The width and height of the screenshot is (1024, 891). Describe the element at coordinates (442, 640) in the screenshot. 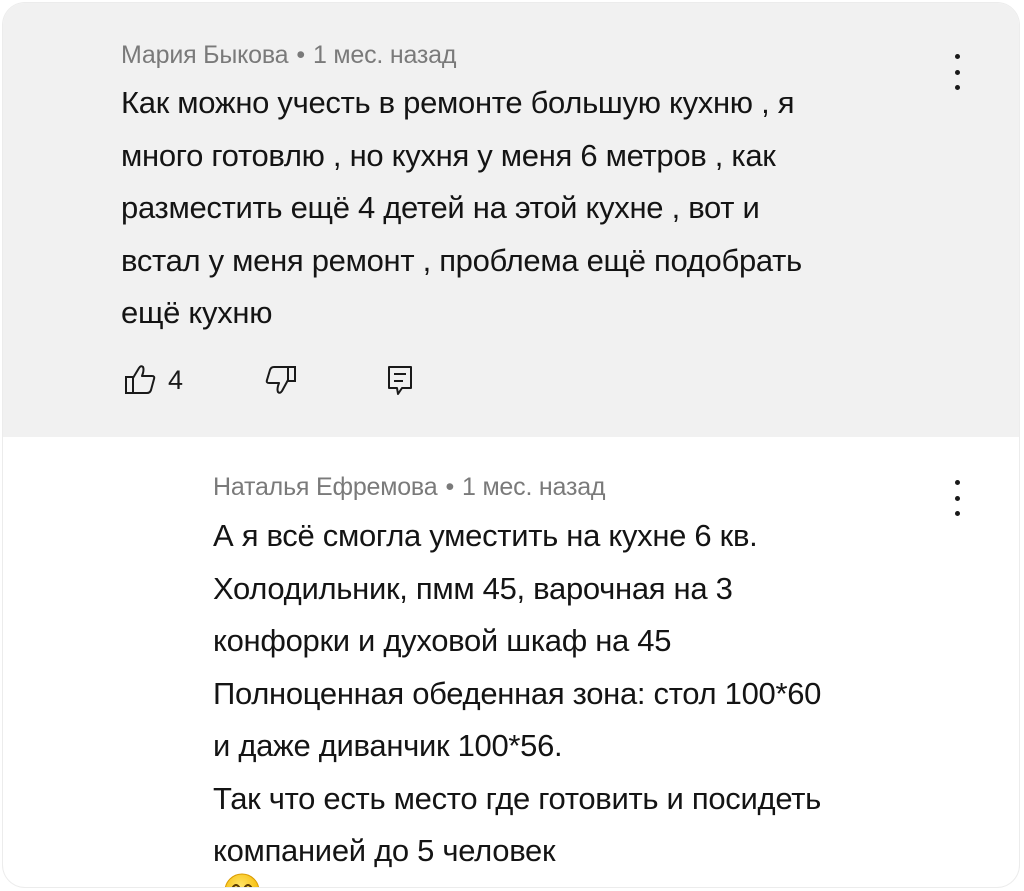

I see `reply-comment-line: конфорки и духовой шкаф на 45` at that location.